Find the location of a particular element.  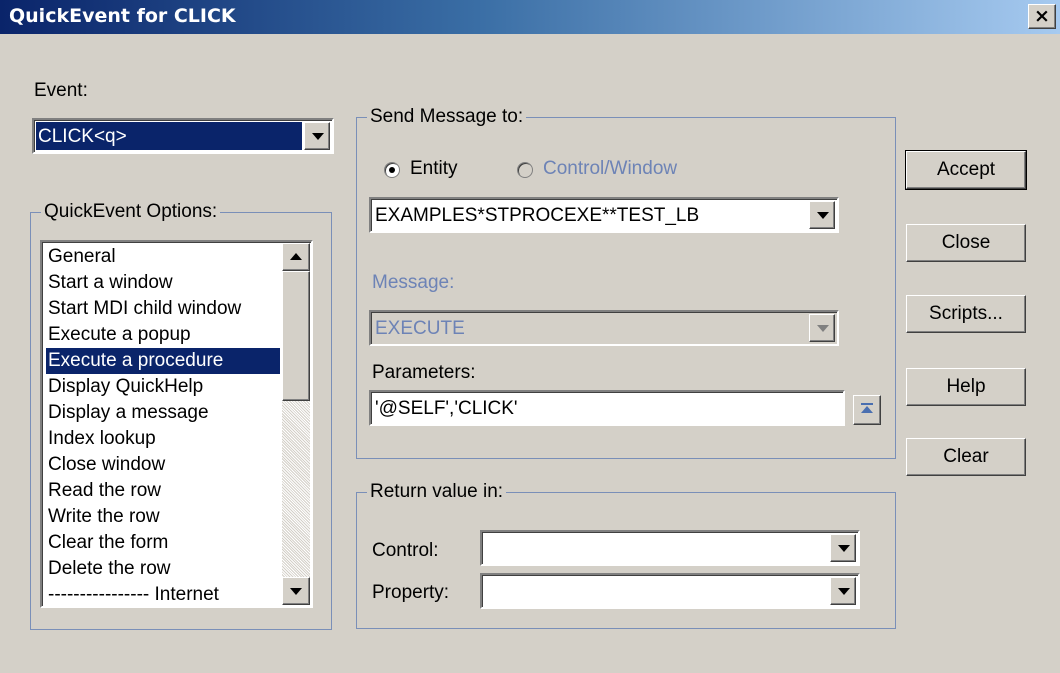

message-dropdown-button is located at coordinates (822, 328).